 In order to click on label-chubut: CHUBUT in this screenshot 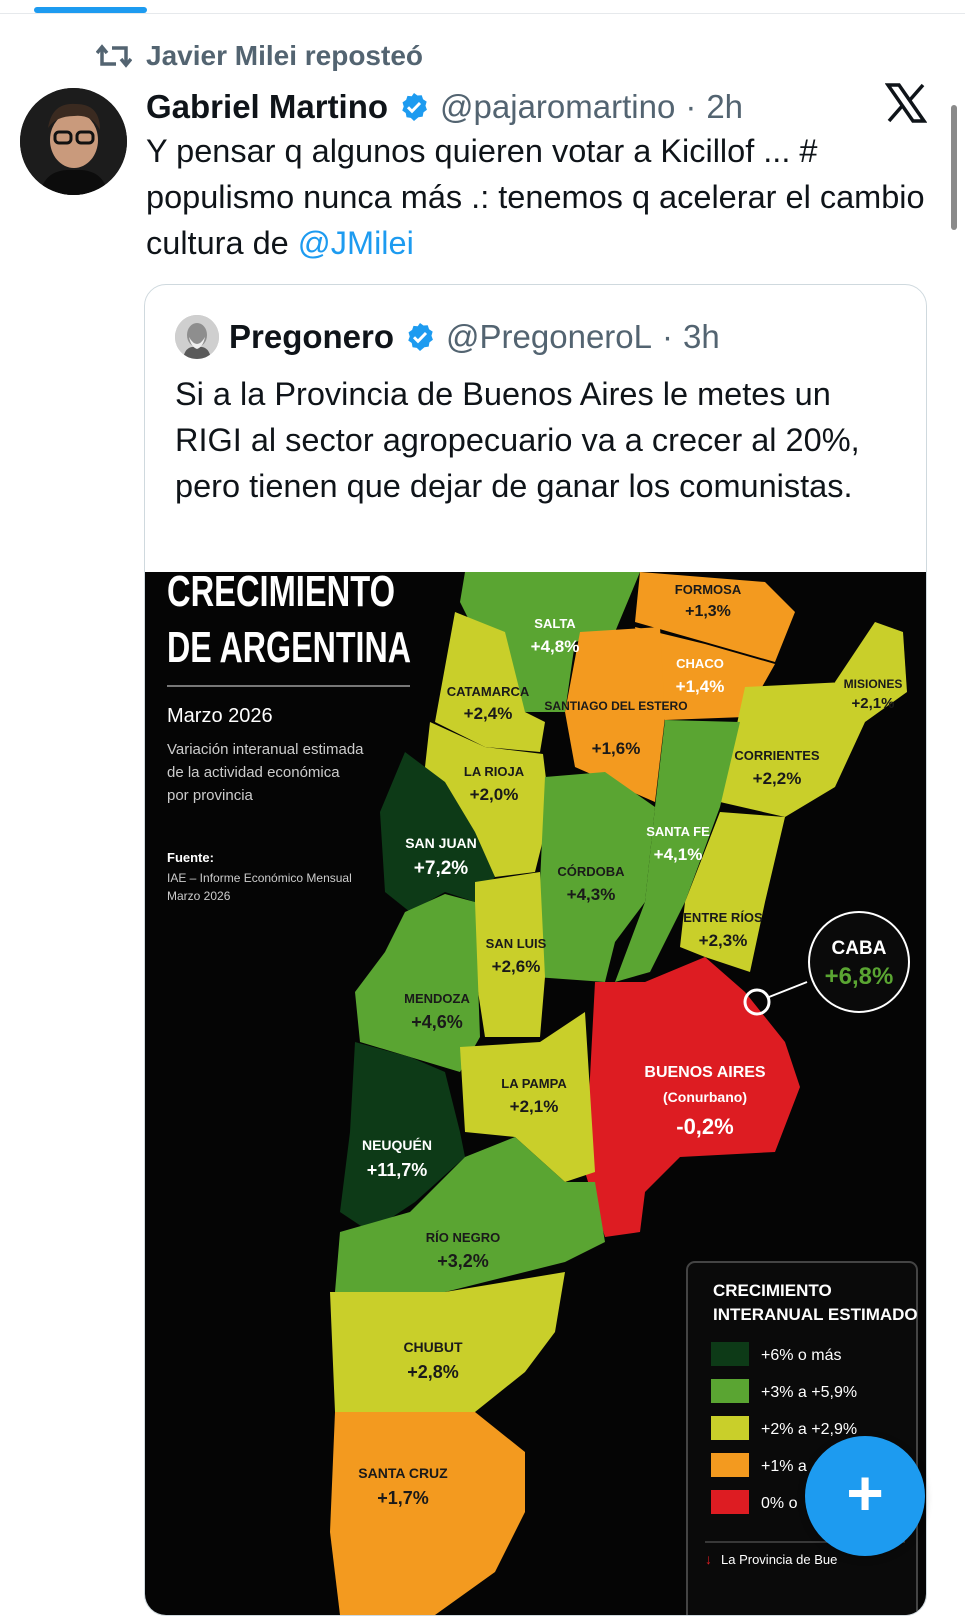, I will do `click(433, 1347)`.